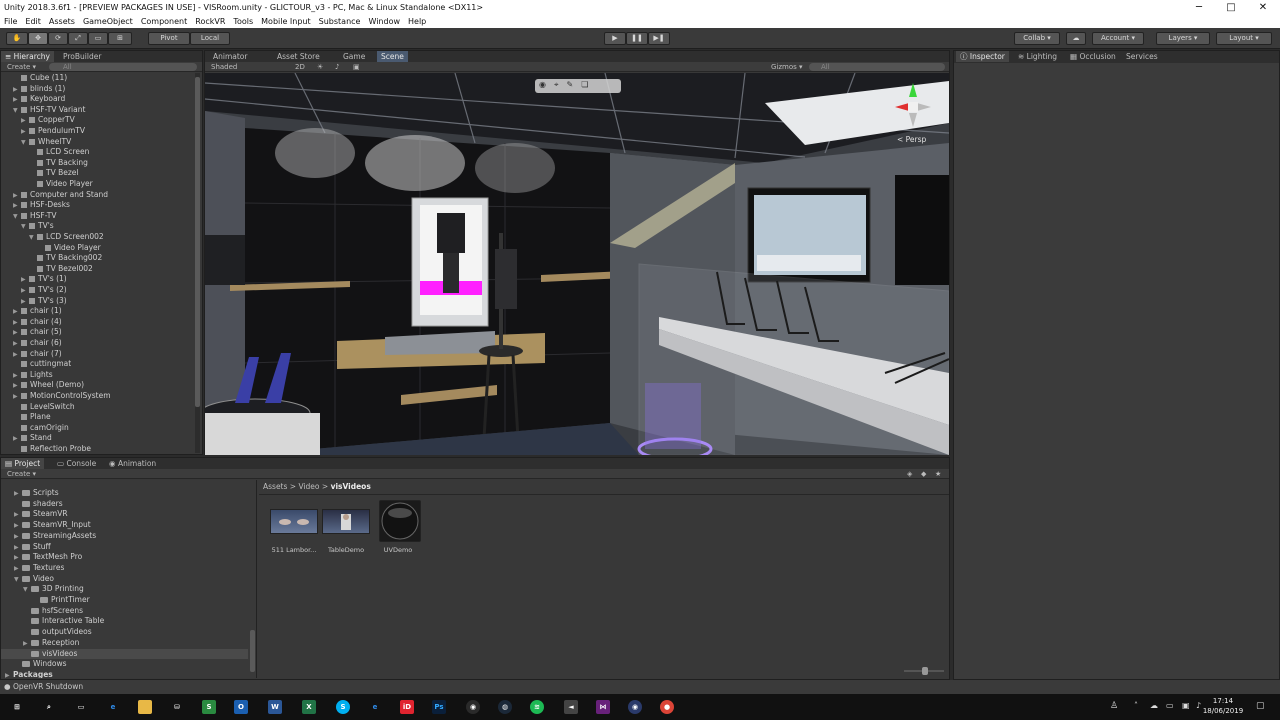 This screenshot has height=720, width=1280. I want to click on project-folder-item: ▶ Stuff, so click(131, 547).